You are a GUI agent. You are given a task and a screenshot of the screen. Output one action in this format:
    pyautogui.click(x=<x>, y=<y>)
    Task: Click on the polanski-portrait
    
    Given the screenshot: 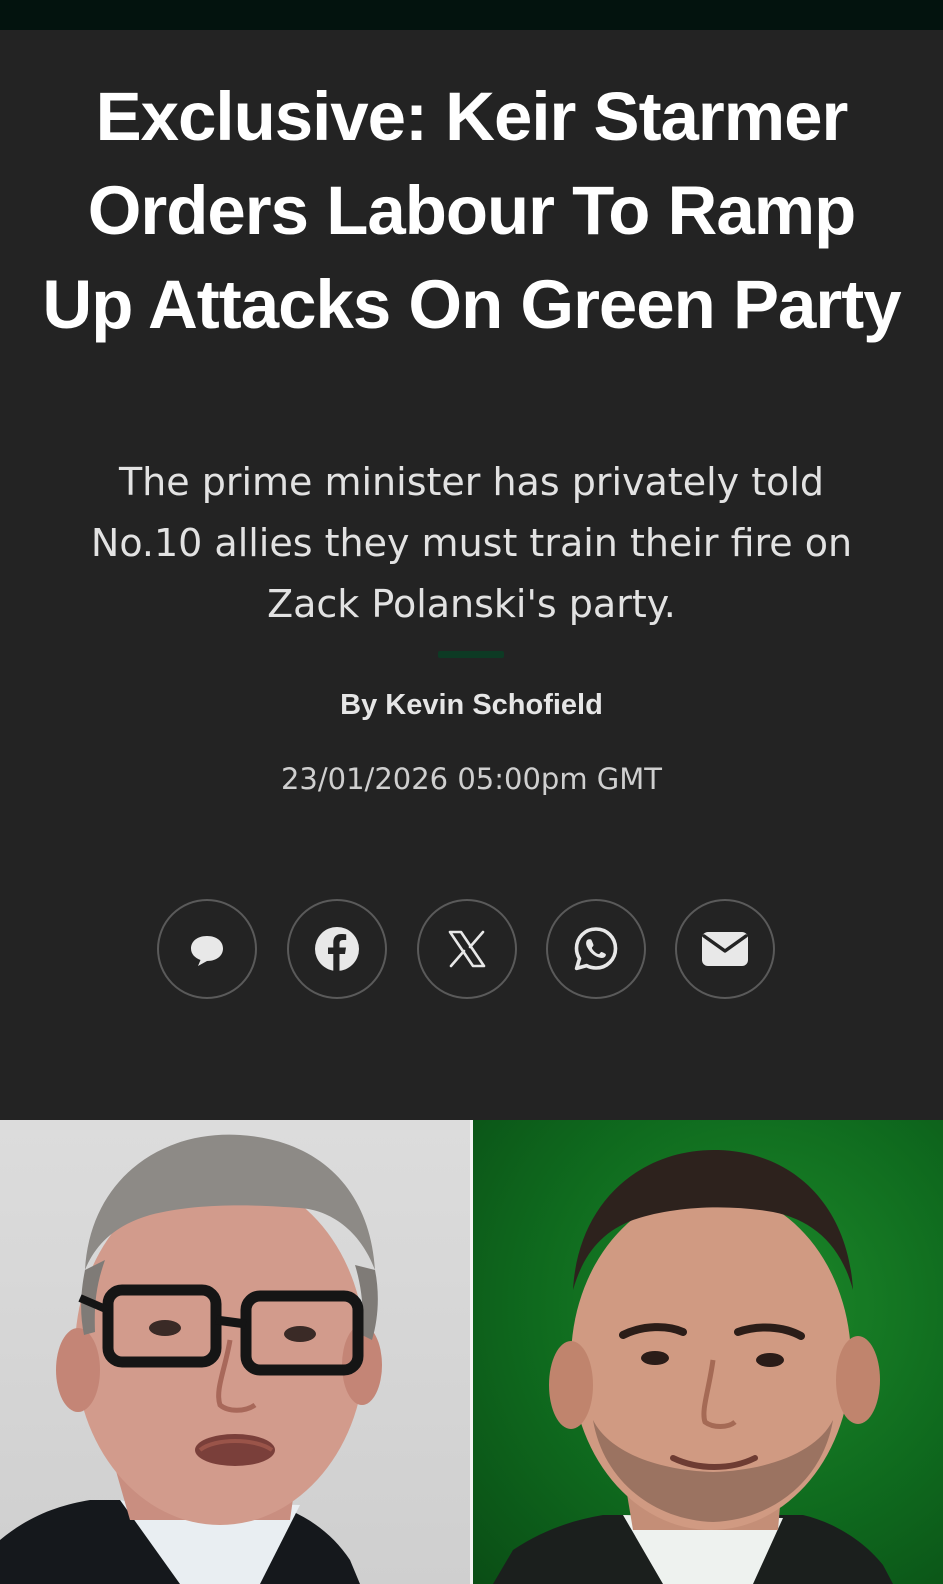 What is the action you would take?
    pyautogui.click(x=693, y=1366)
    